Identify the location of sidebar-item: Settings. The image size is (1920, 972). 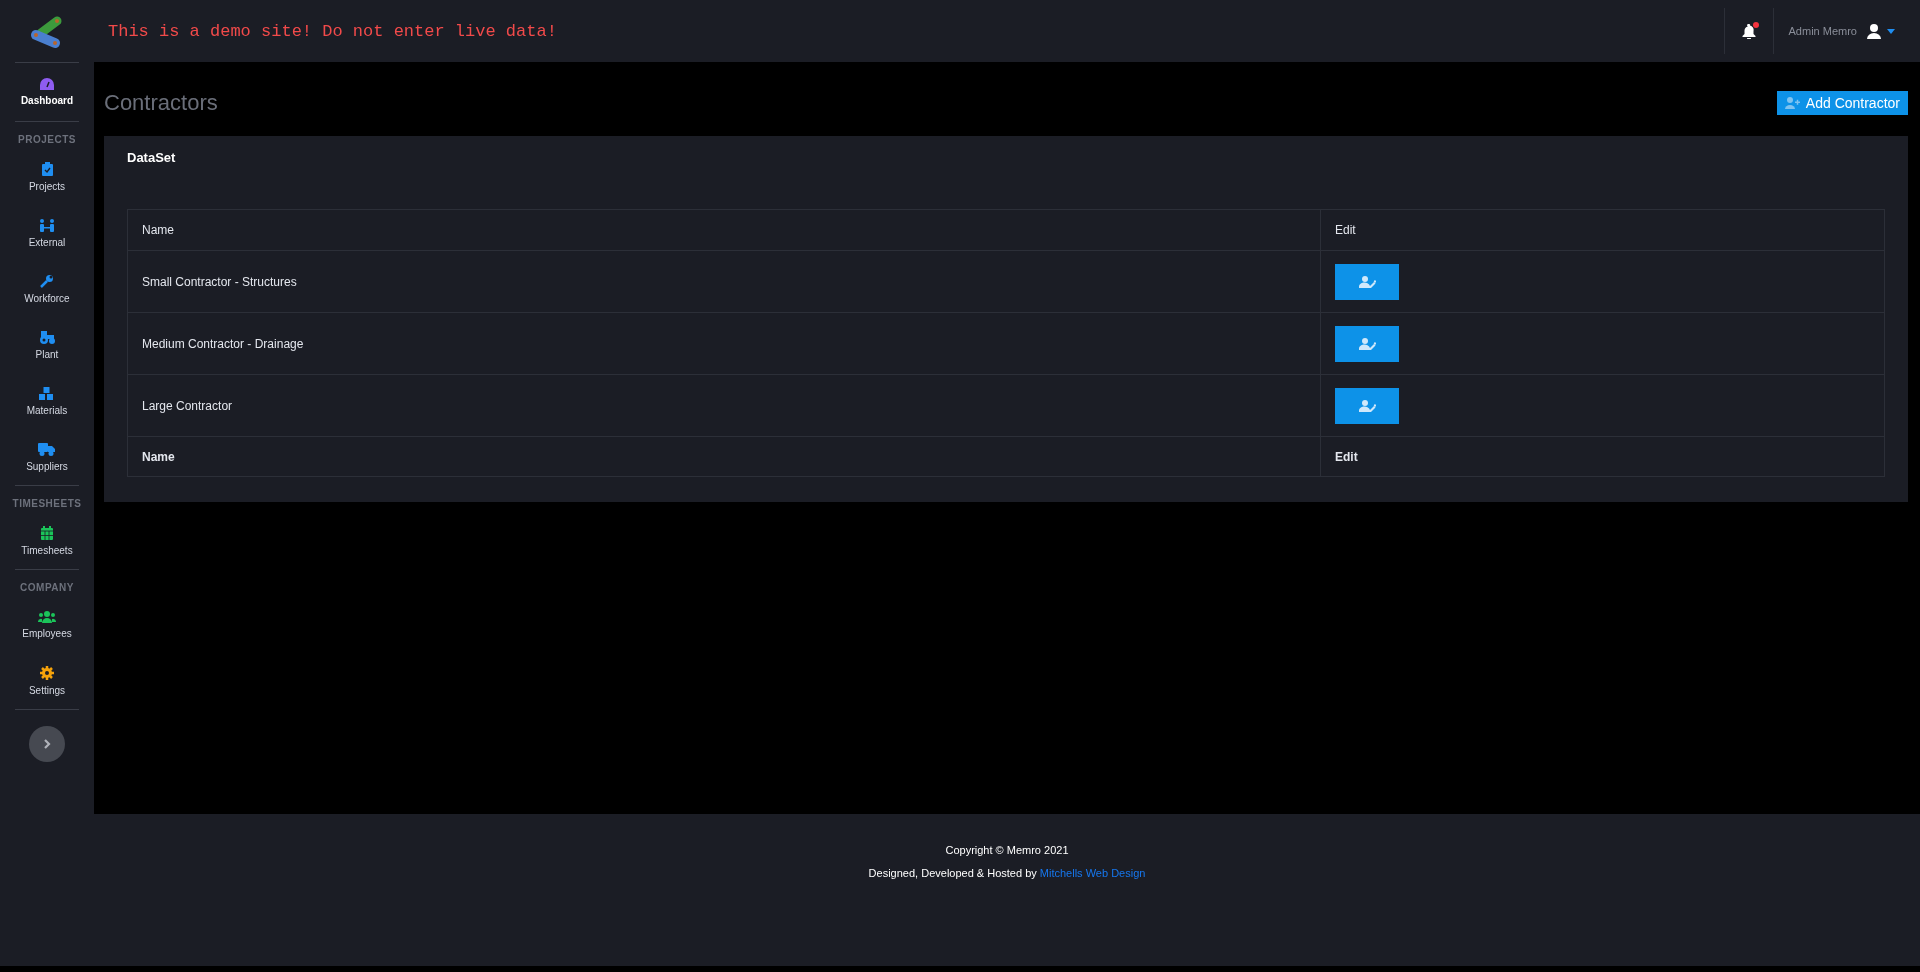
(47, 681).